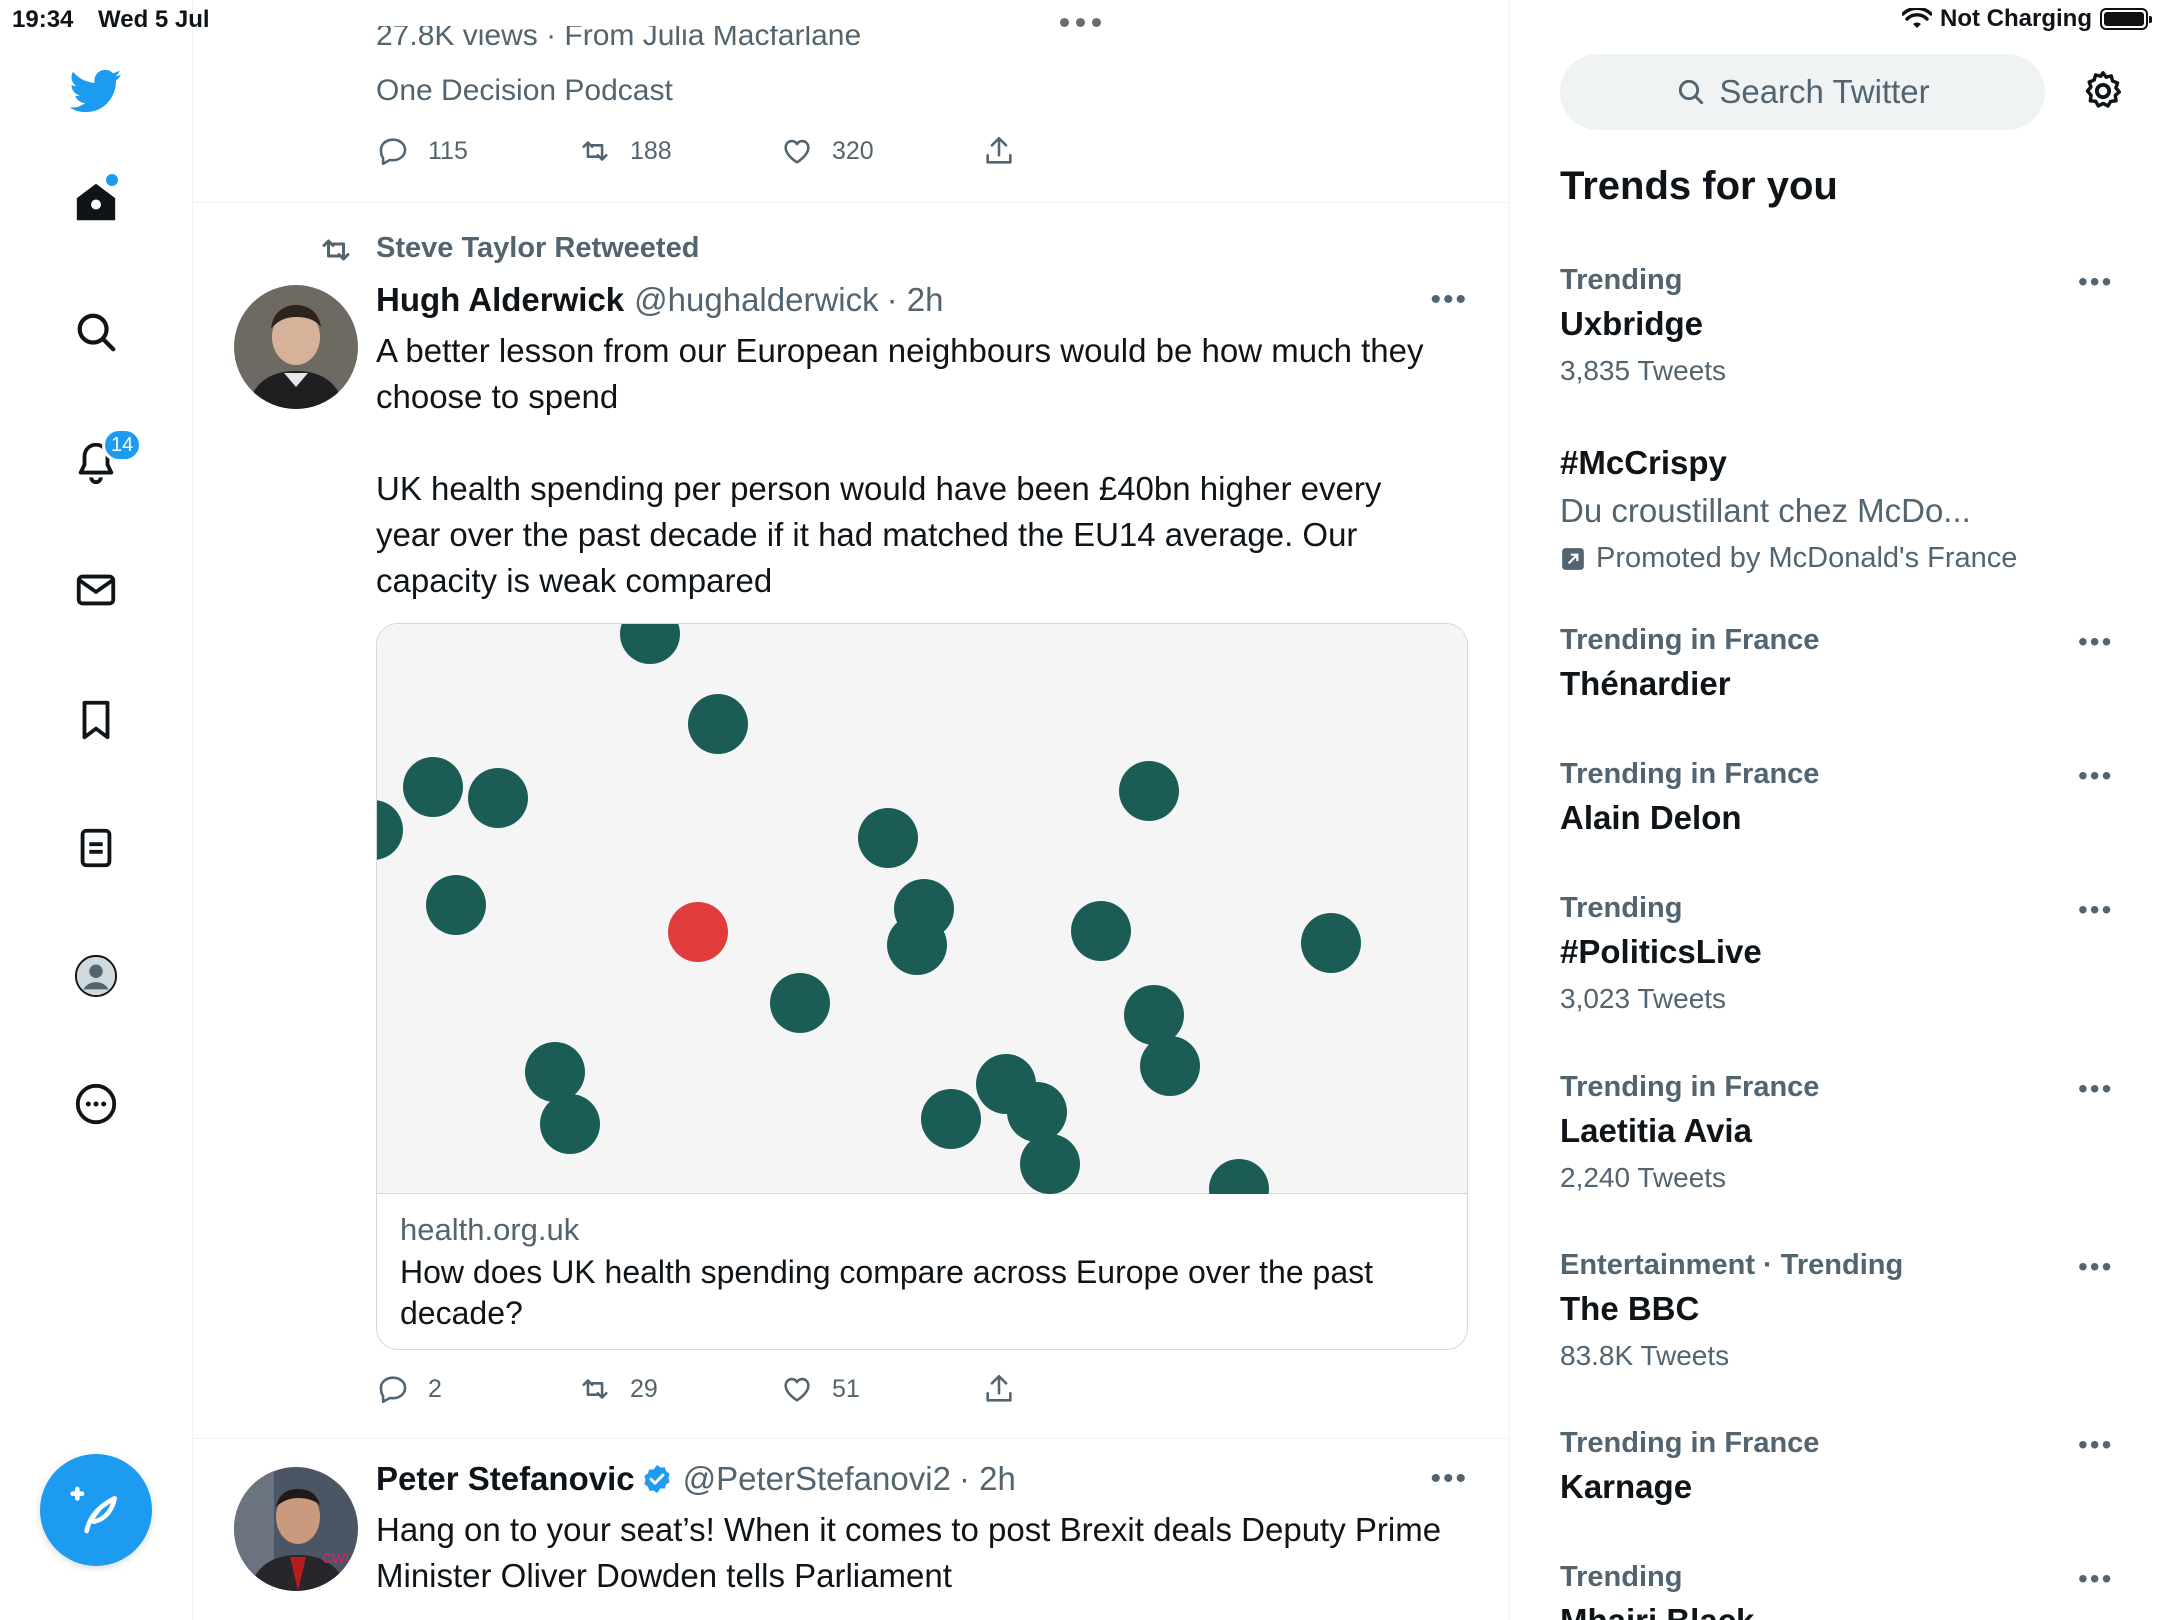 This screenshot has height=1620, width=2160. I want to click on retweet-button: 29, so click(679, 1389).